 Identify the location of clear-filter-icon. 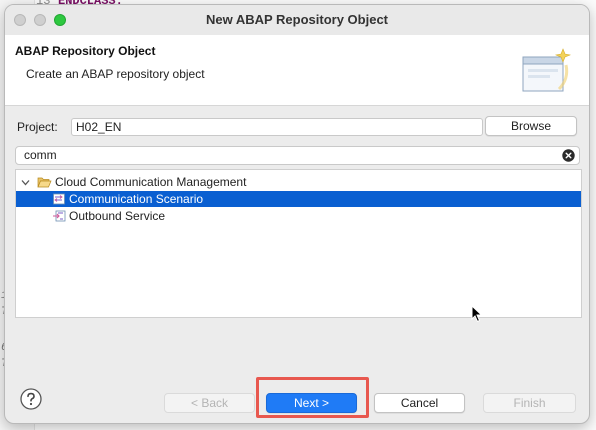
(568, 155).